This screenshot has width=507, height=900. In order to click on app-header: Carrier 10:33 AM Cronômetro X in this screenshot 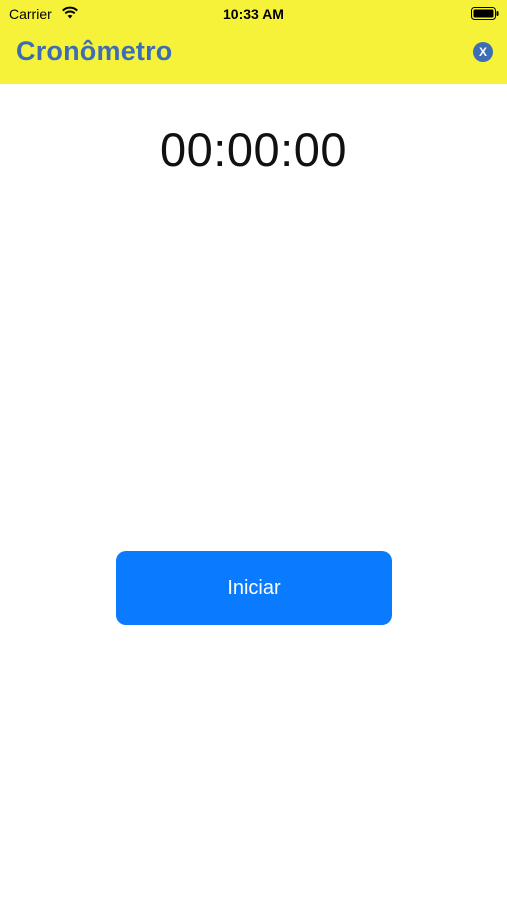, I will do `click(253, 42)`.